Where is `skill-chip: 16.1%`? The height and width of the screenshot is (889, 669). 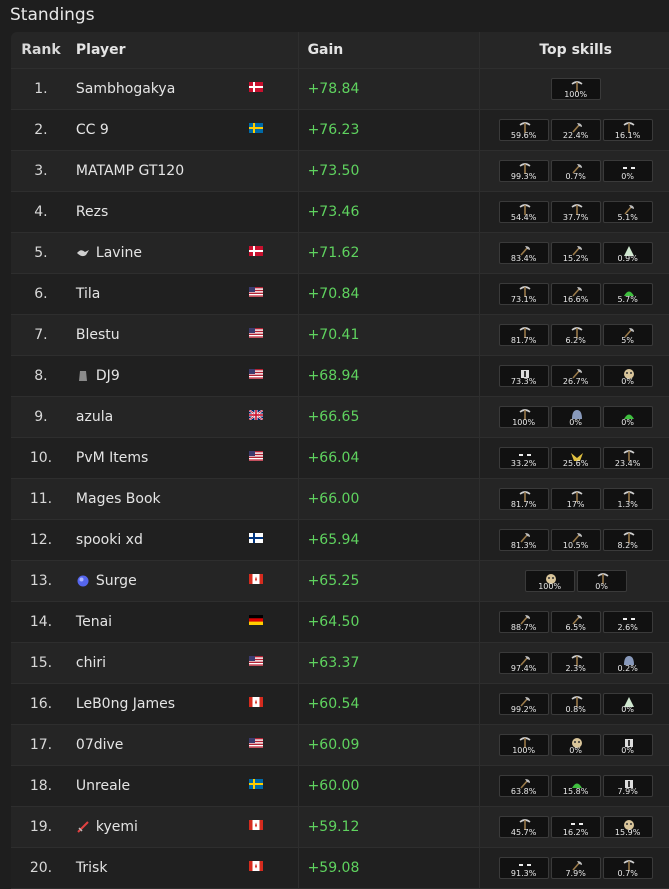
skill-chip: 16.1% is located at coordinates (627, 130).